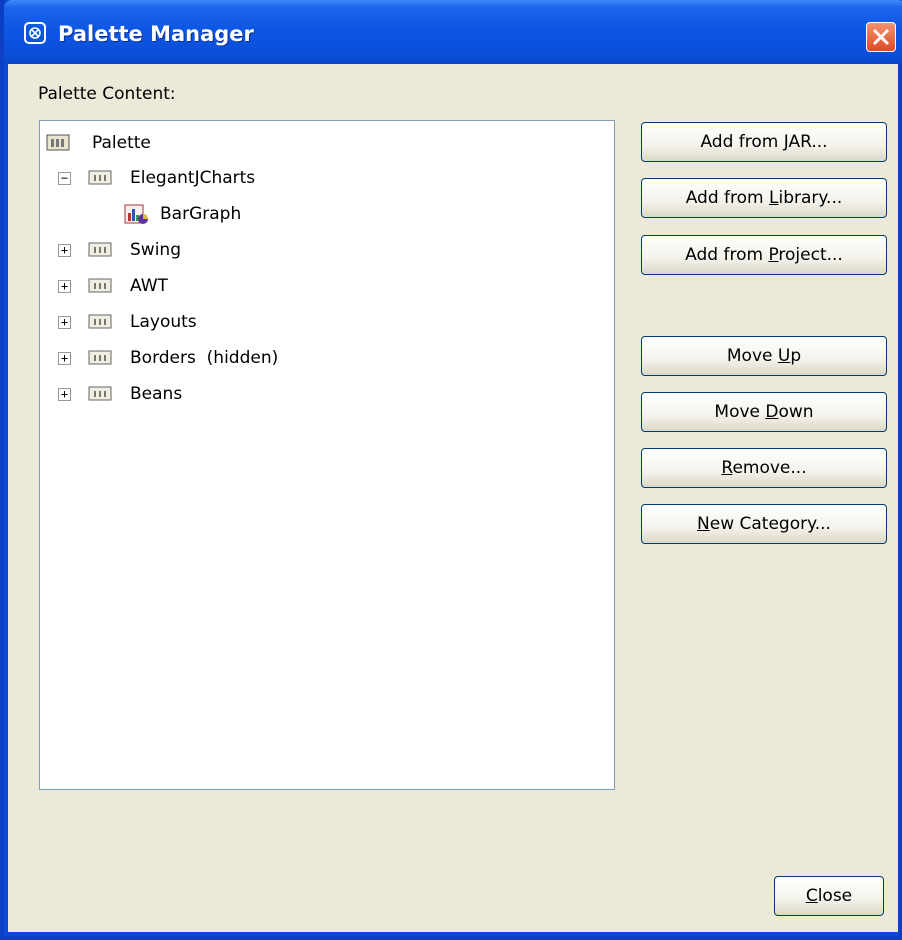 The image size is (902, 940). What do you see at coordinates (453, 32) in the screenshot?
I see `title-bar: Palette Manager` at bounding box center [453, 32].